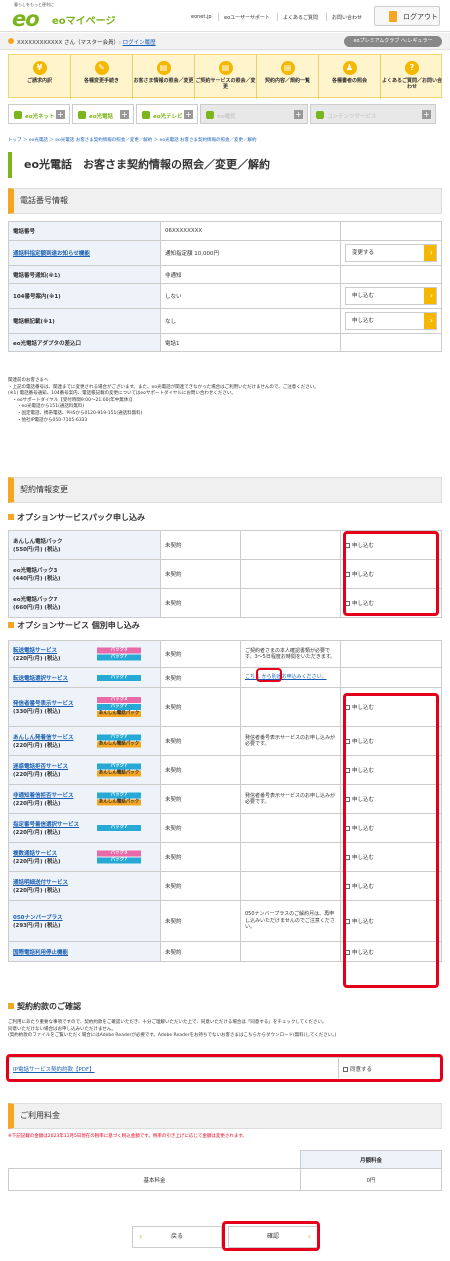 The height and width of the screenshot is (1261, 450). I want to click on menu-icon: ♟, so click(349, 68).